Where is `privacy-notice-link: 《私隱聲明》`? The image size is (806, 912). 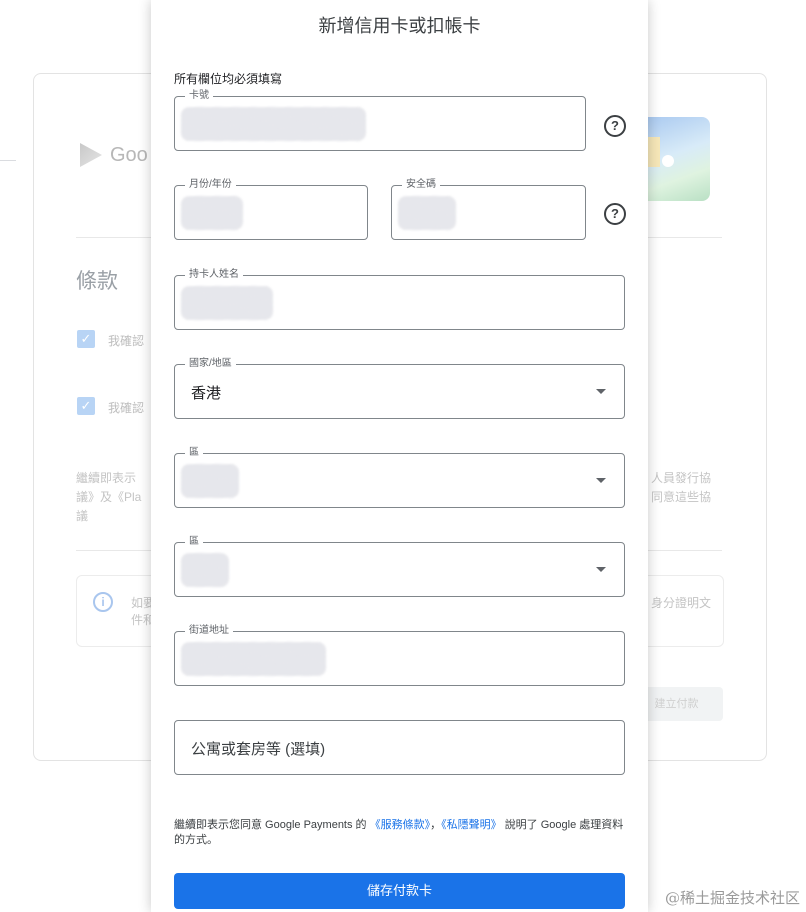
privacy-notice-link: 《私隱聲明》 is located at coordinates (471, 825).